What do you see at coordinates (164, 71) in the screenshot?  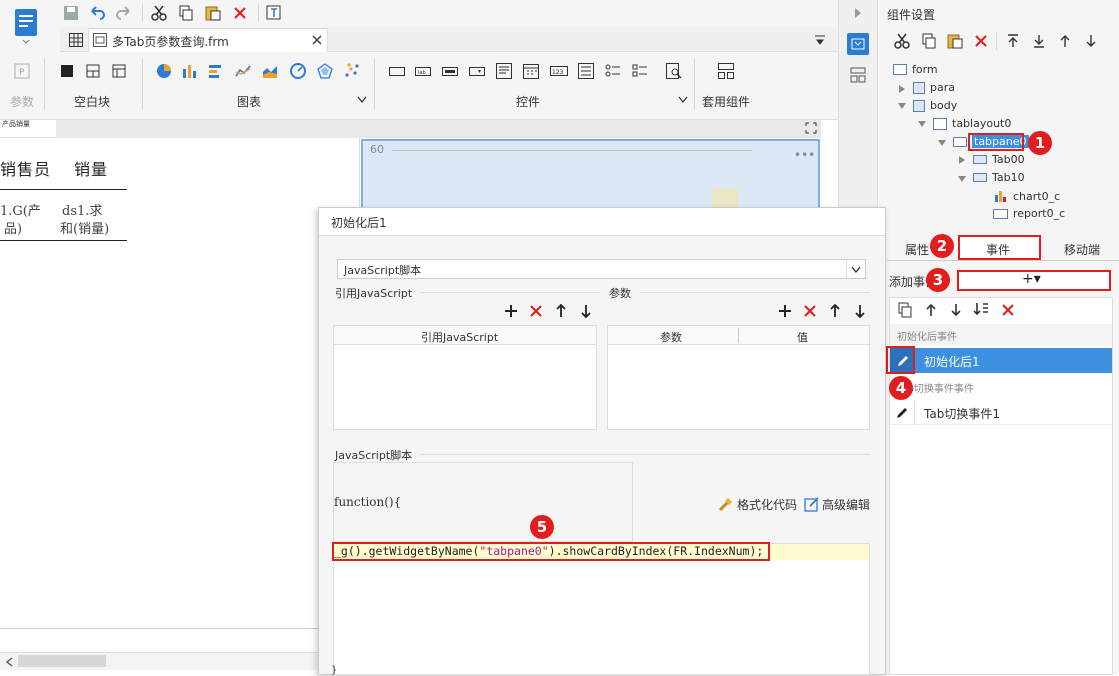 I see `pie-chart-icon` at bounding box center [164, 71].